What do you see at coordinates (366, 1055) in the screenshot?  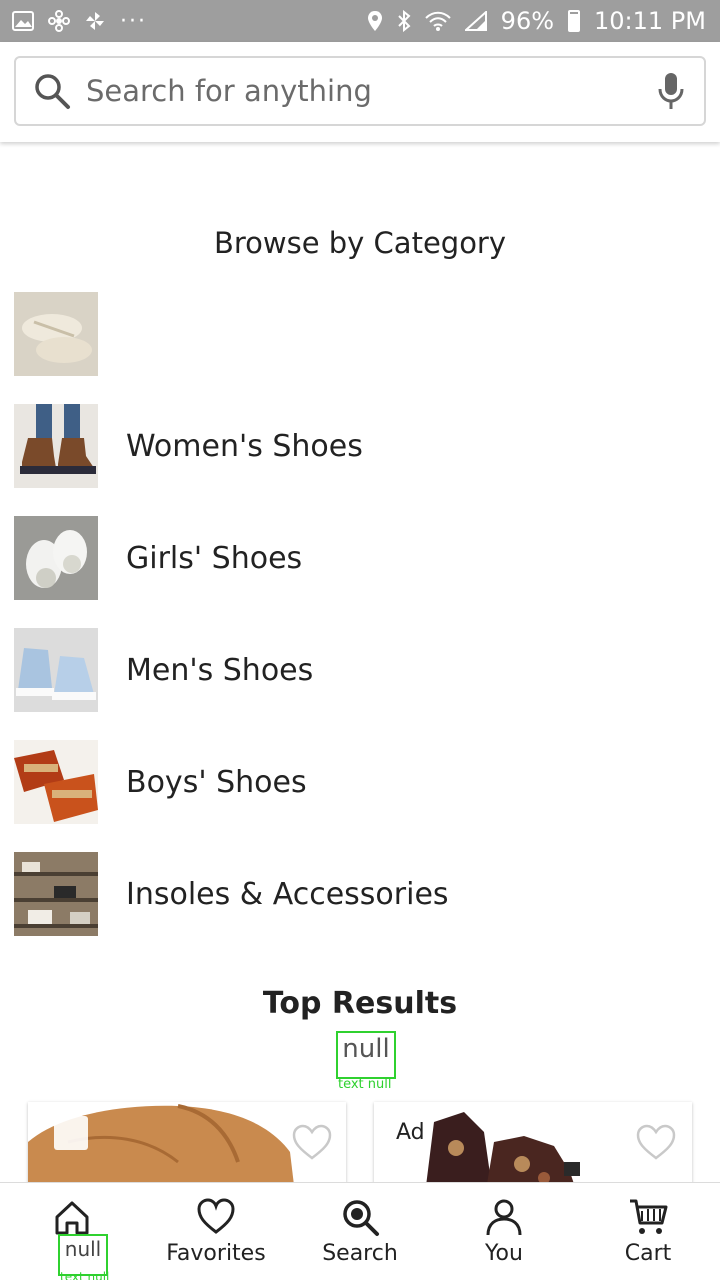 I see `debug-null-box: null` at bounding box center [366, 1055].